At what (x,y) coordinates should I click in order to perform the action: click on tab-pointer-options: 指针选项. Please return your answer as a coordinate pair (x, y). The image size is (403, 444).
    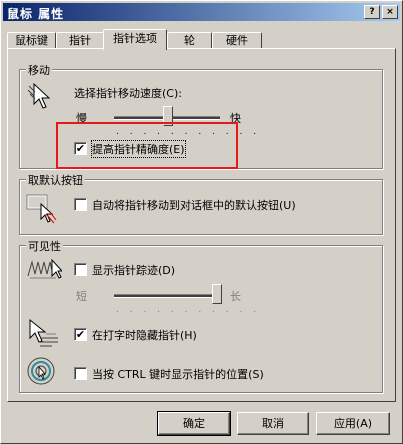
    Looking at the image, I should click on (135, 39).